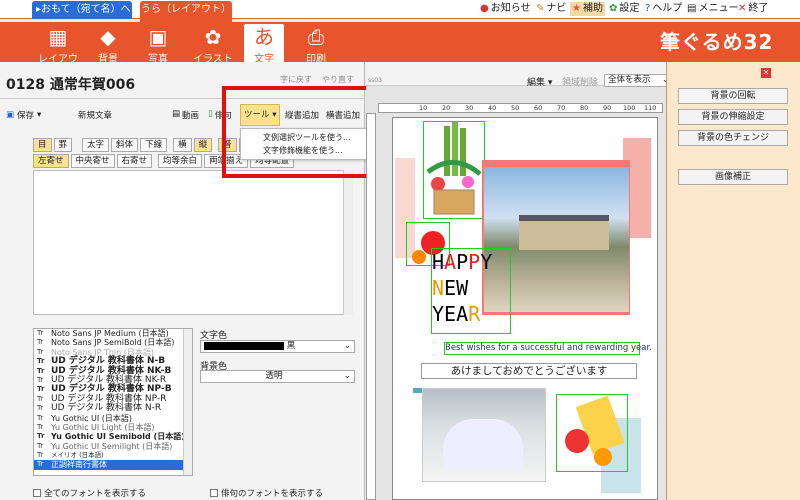 The image size is (800, 500). What do you see at coordinates (538, 108) in the screenshot?
I see `ruler-tick: 60` at bounding box center [538, 108].